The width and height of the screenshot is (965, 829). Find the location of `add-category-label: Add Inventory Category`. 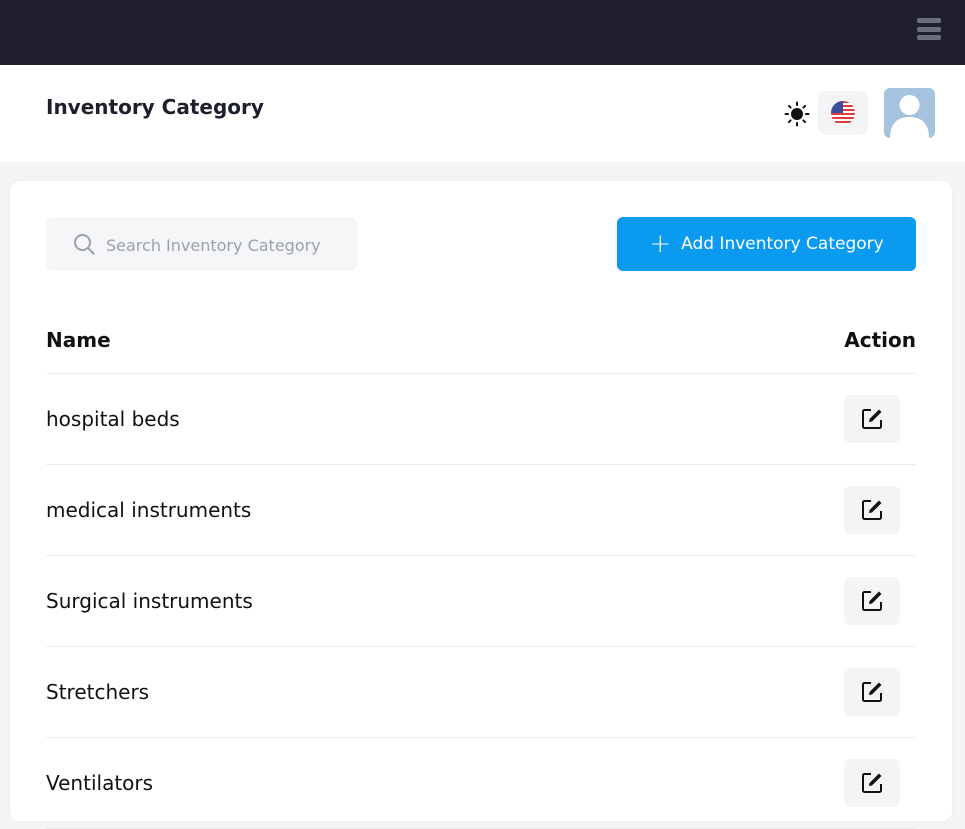

add-category-label: Add Inventory Category is located at coordinates (782, 244).